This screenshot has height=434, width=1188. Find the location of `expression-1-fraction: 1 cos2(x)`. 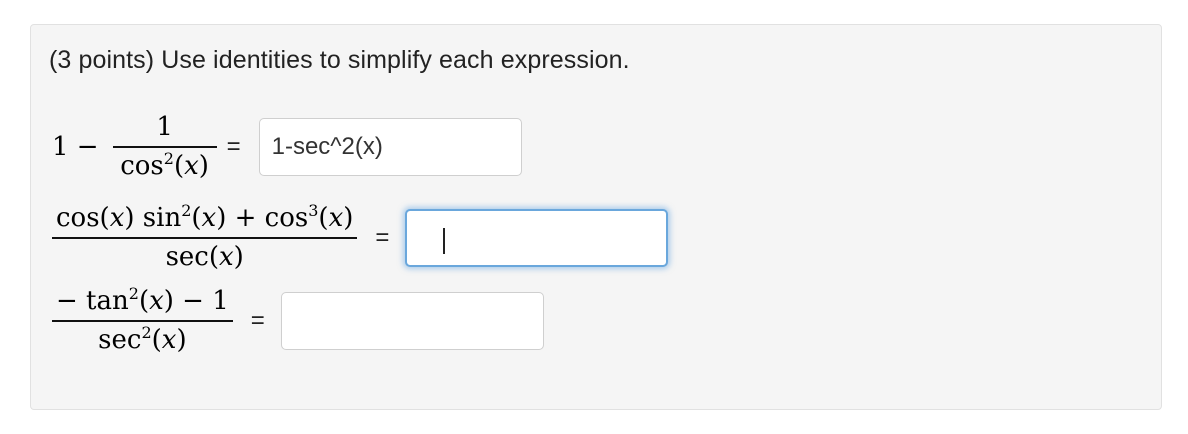

expression-1-fraction: 1 cos2(x) is located at coordinates (164, 147).